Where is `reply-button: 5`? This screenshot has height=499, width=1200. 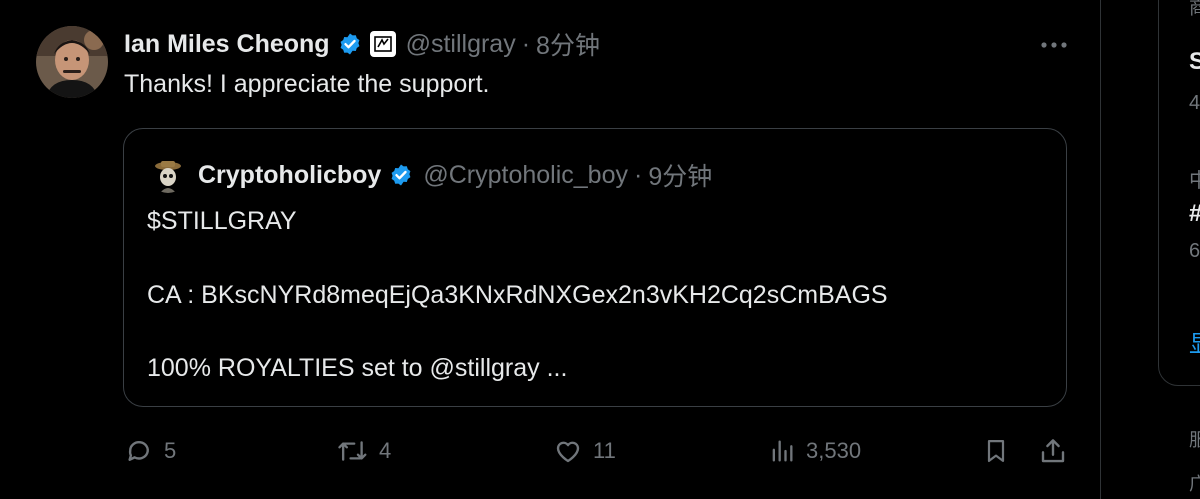 reply-button: 5 is located at coordinates (150, 451).